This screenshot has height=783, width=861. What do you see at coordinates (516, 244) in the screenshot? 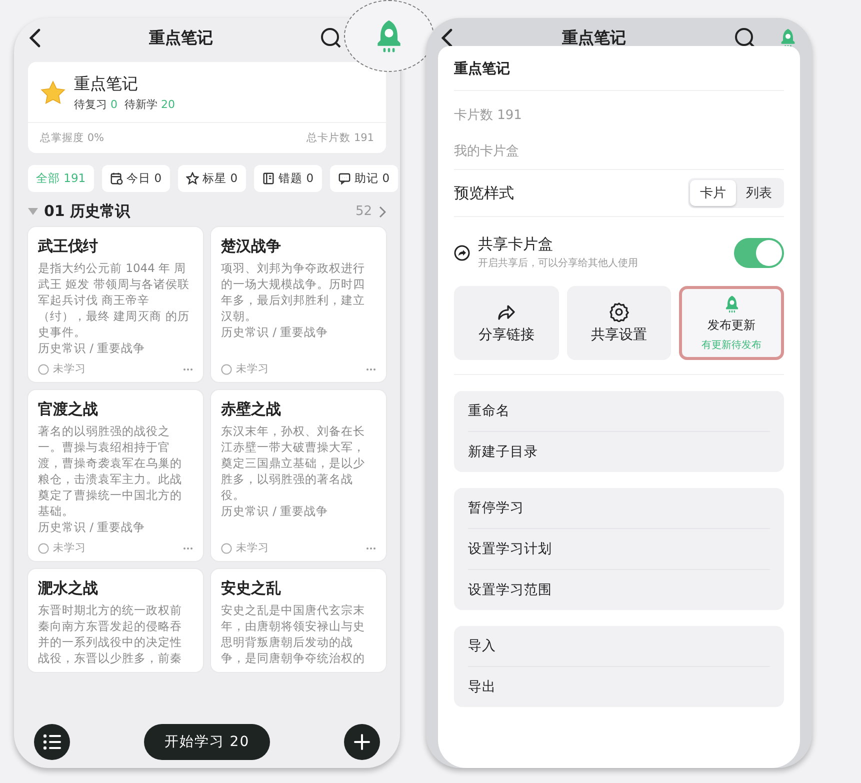
I see `share-title: 共享卡片盒` at bounding box center [516, 244].